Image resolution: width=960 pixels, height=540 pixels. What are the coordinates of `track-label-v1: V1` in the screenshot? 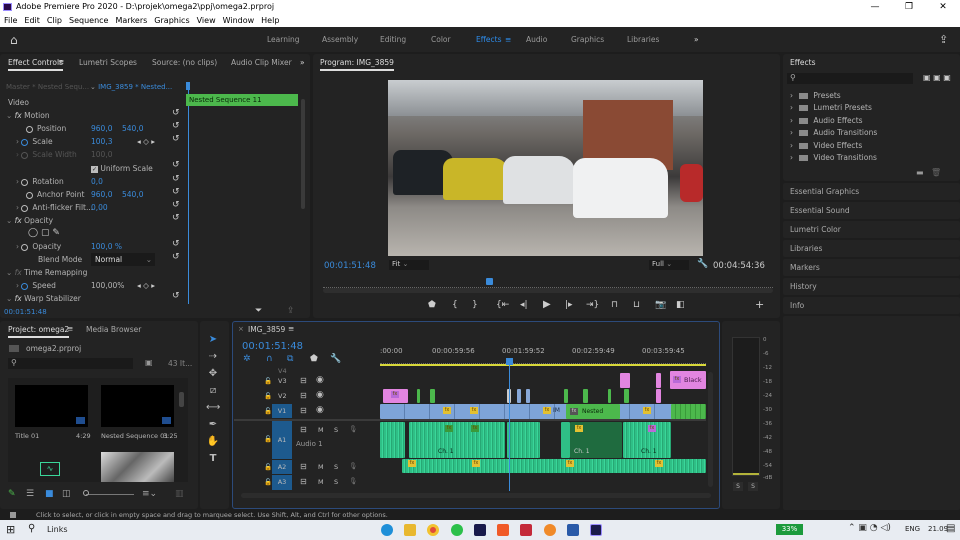 It's located at (282, 411).